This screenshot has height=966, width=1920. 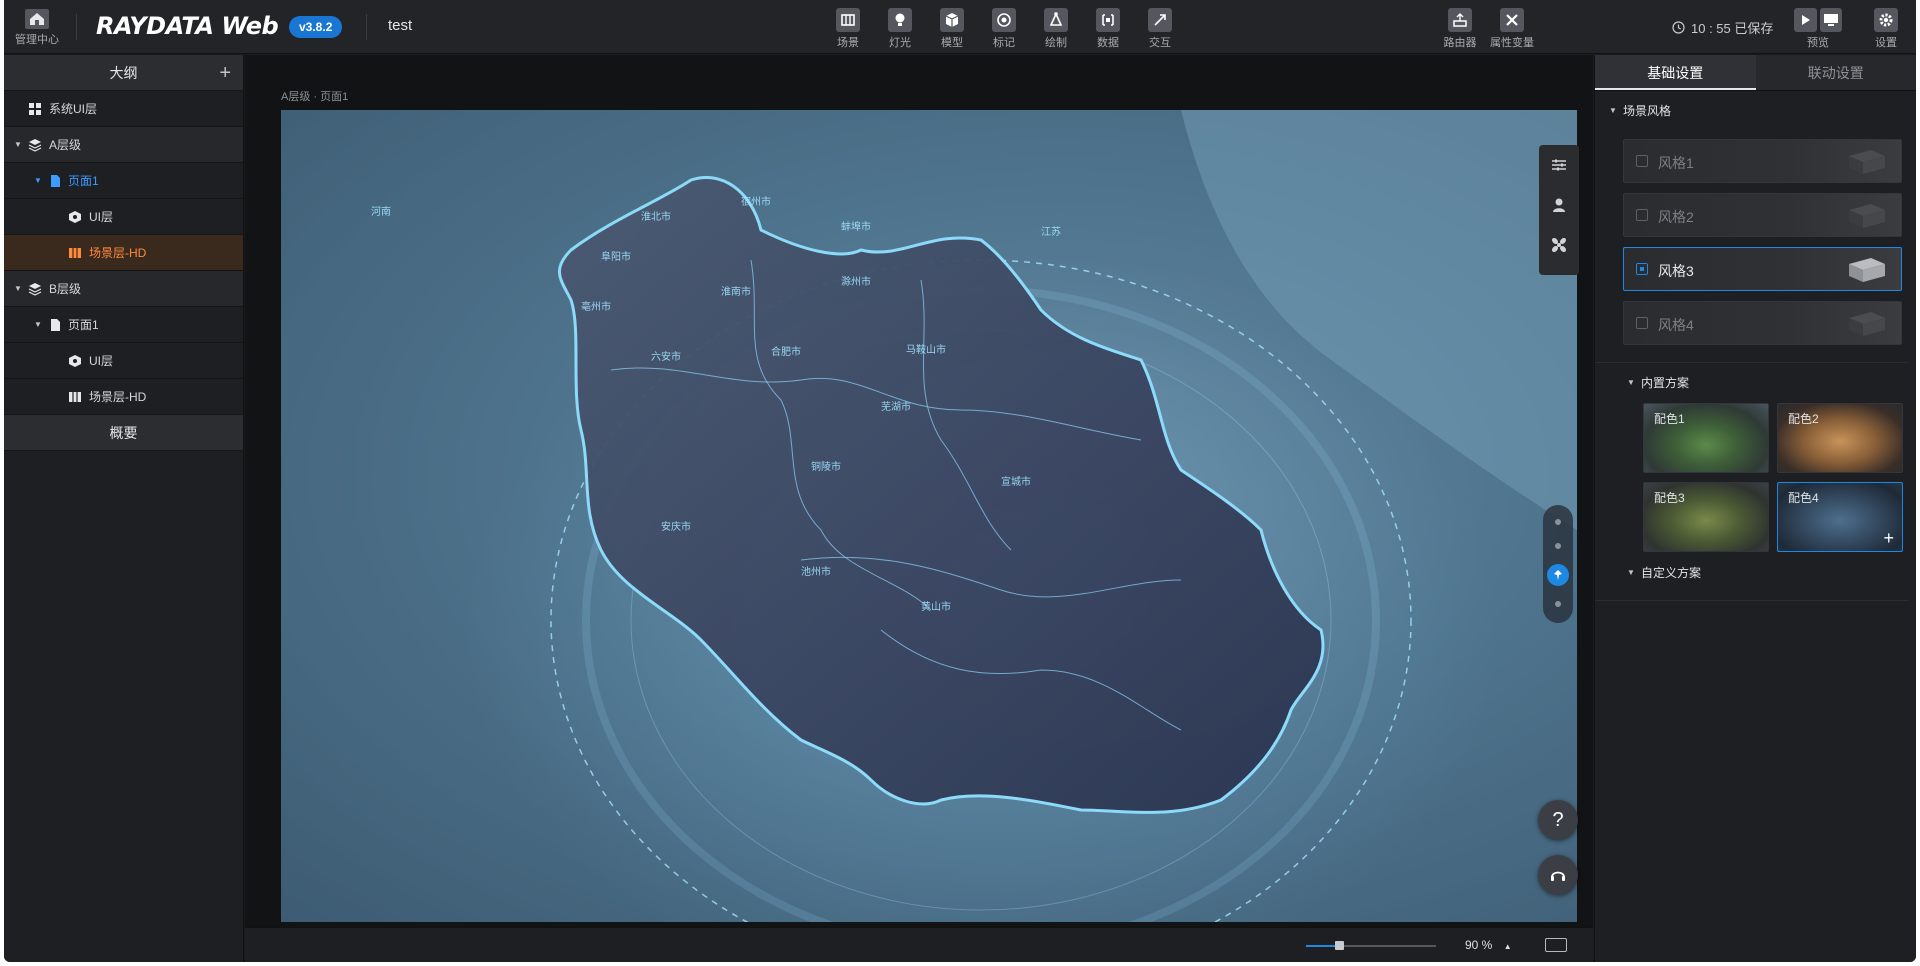 I want to click on person-view-button, so click(x=1559, y=205).